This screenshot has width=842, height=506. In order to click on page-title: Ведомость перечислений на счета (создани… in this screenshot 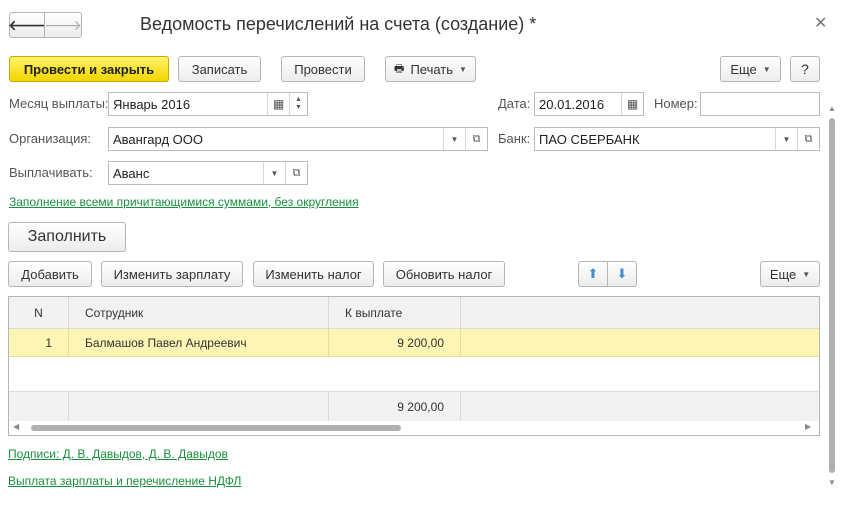, I will do `click(338, 24)`.